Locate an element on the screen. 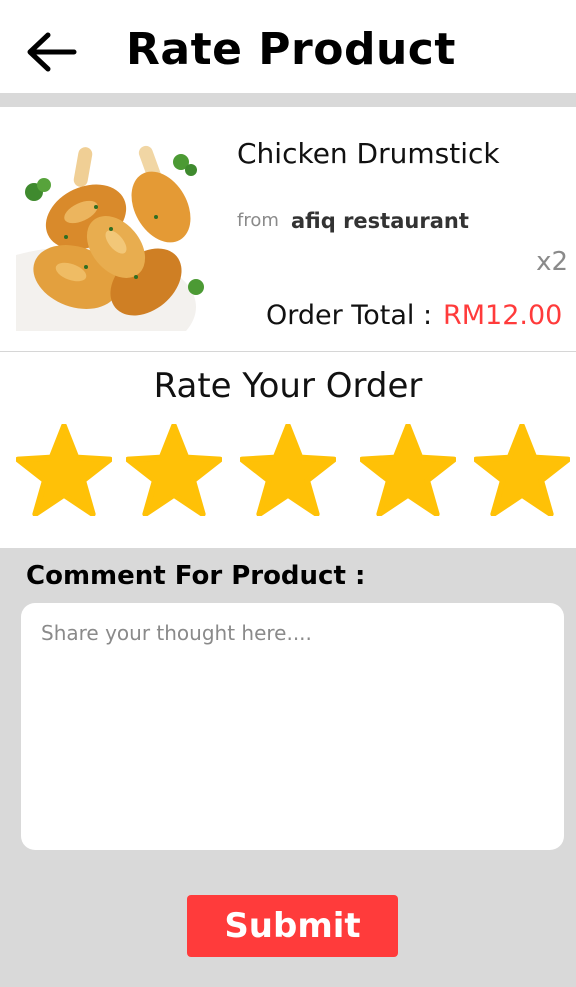  order-total-label: Order Total : is located at coordinates (349, 315).